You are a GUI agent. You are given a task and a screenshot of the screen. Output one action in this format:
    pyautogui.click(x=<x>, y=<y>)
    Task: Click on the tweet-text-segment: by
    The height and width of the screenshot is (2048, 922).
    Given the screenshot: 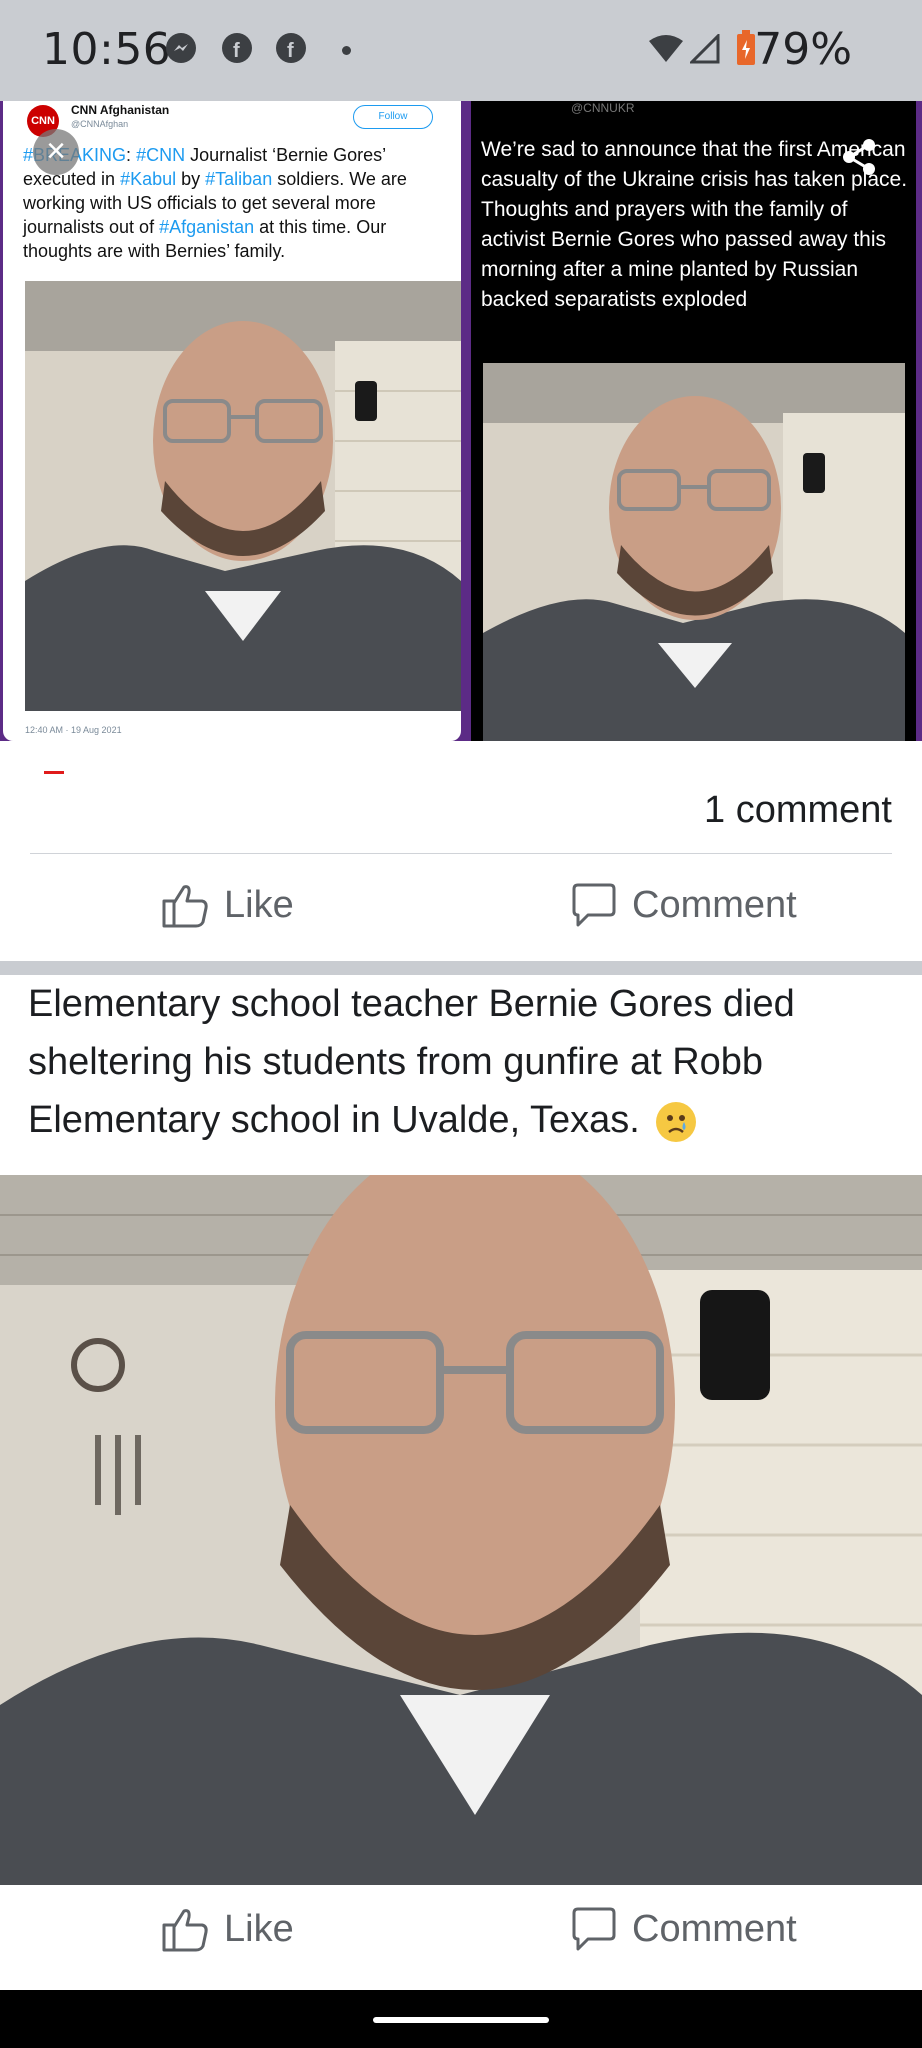 What is the action you would take?
    pyautogui.click(x=191, y=179)
    